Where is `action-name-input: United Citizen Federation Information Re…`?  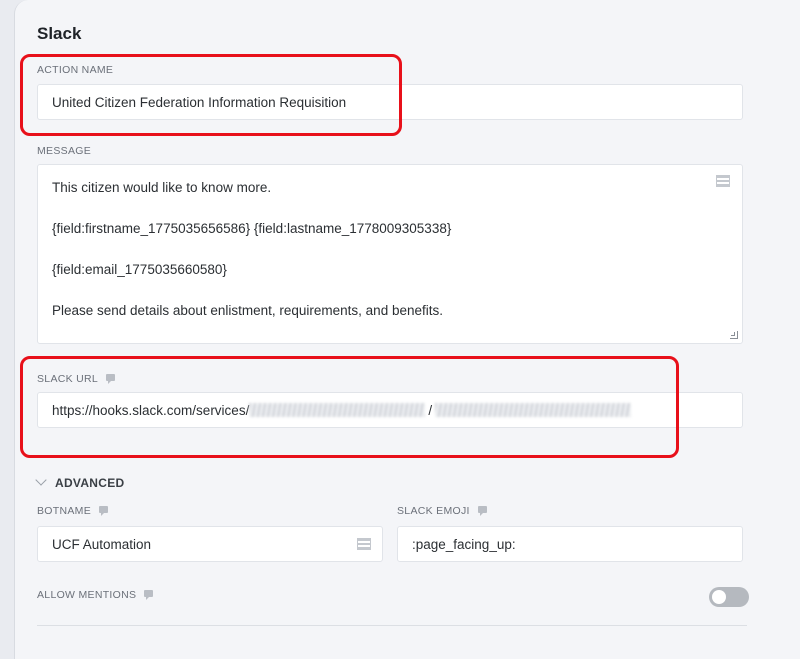 action-name-input: United Citizen Federation Information Re… is located at coordinates (390, 102).